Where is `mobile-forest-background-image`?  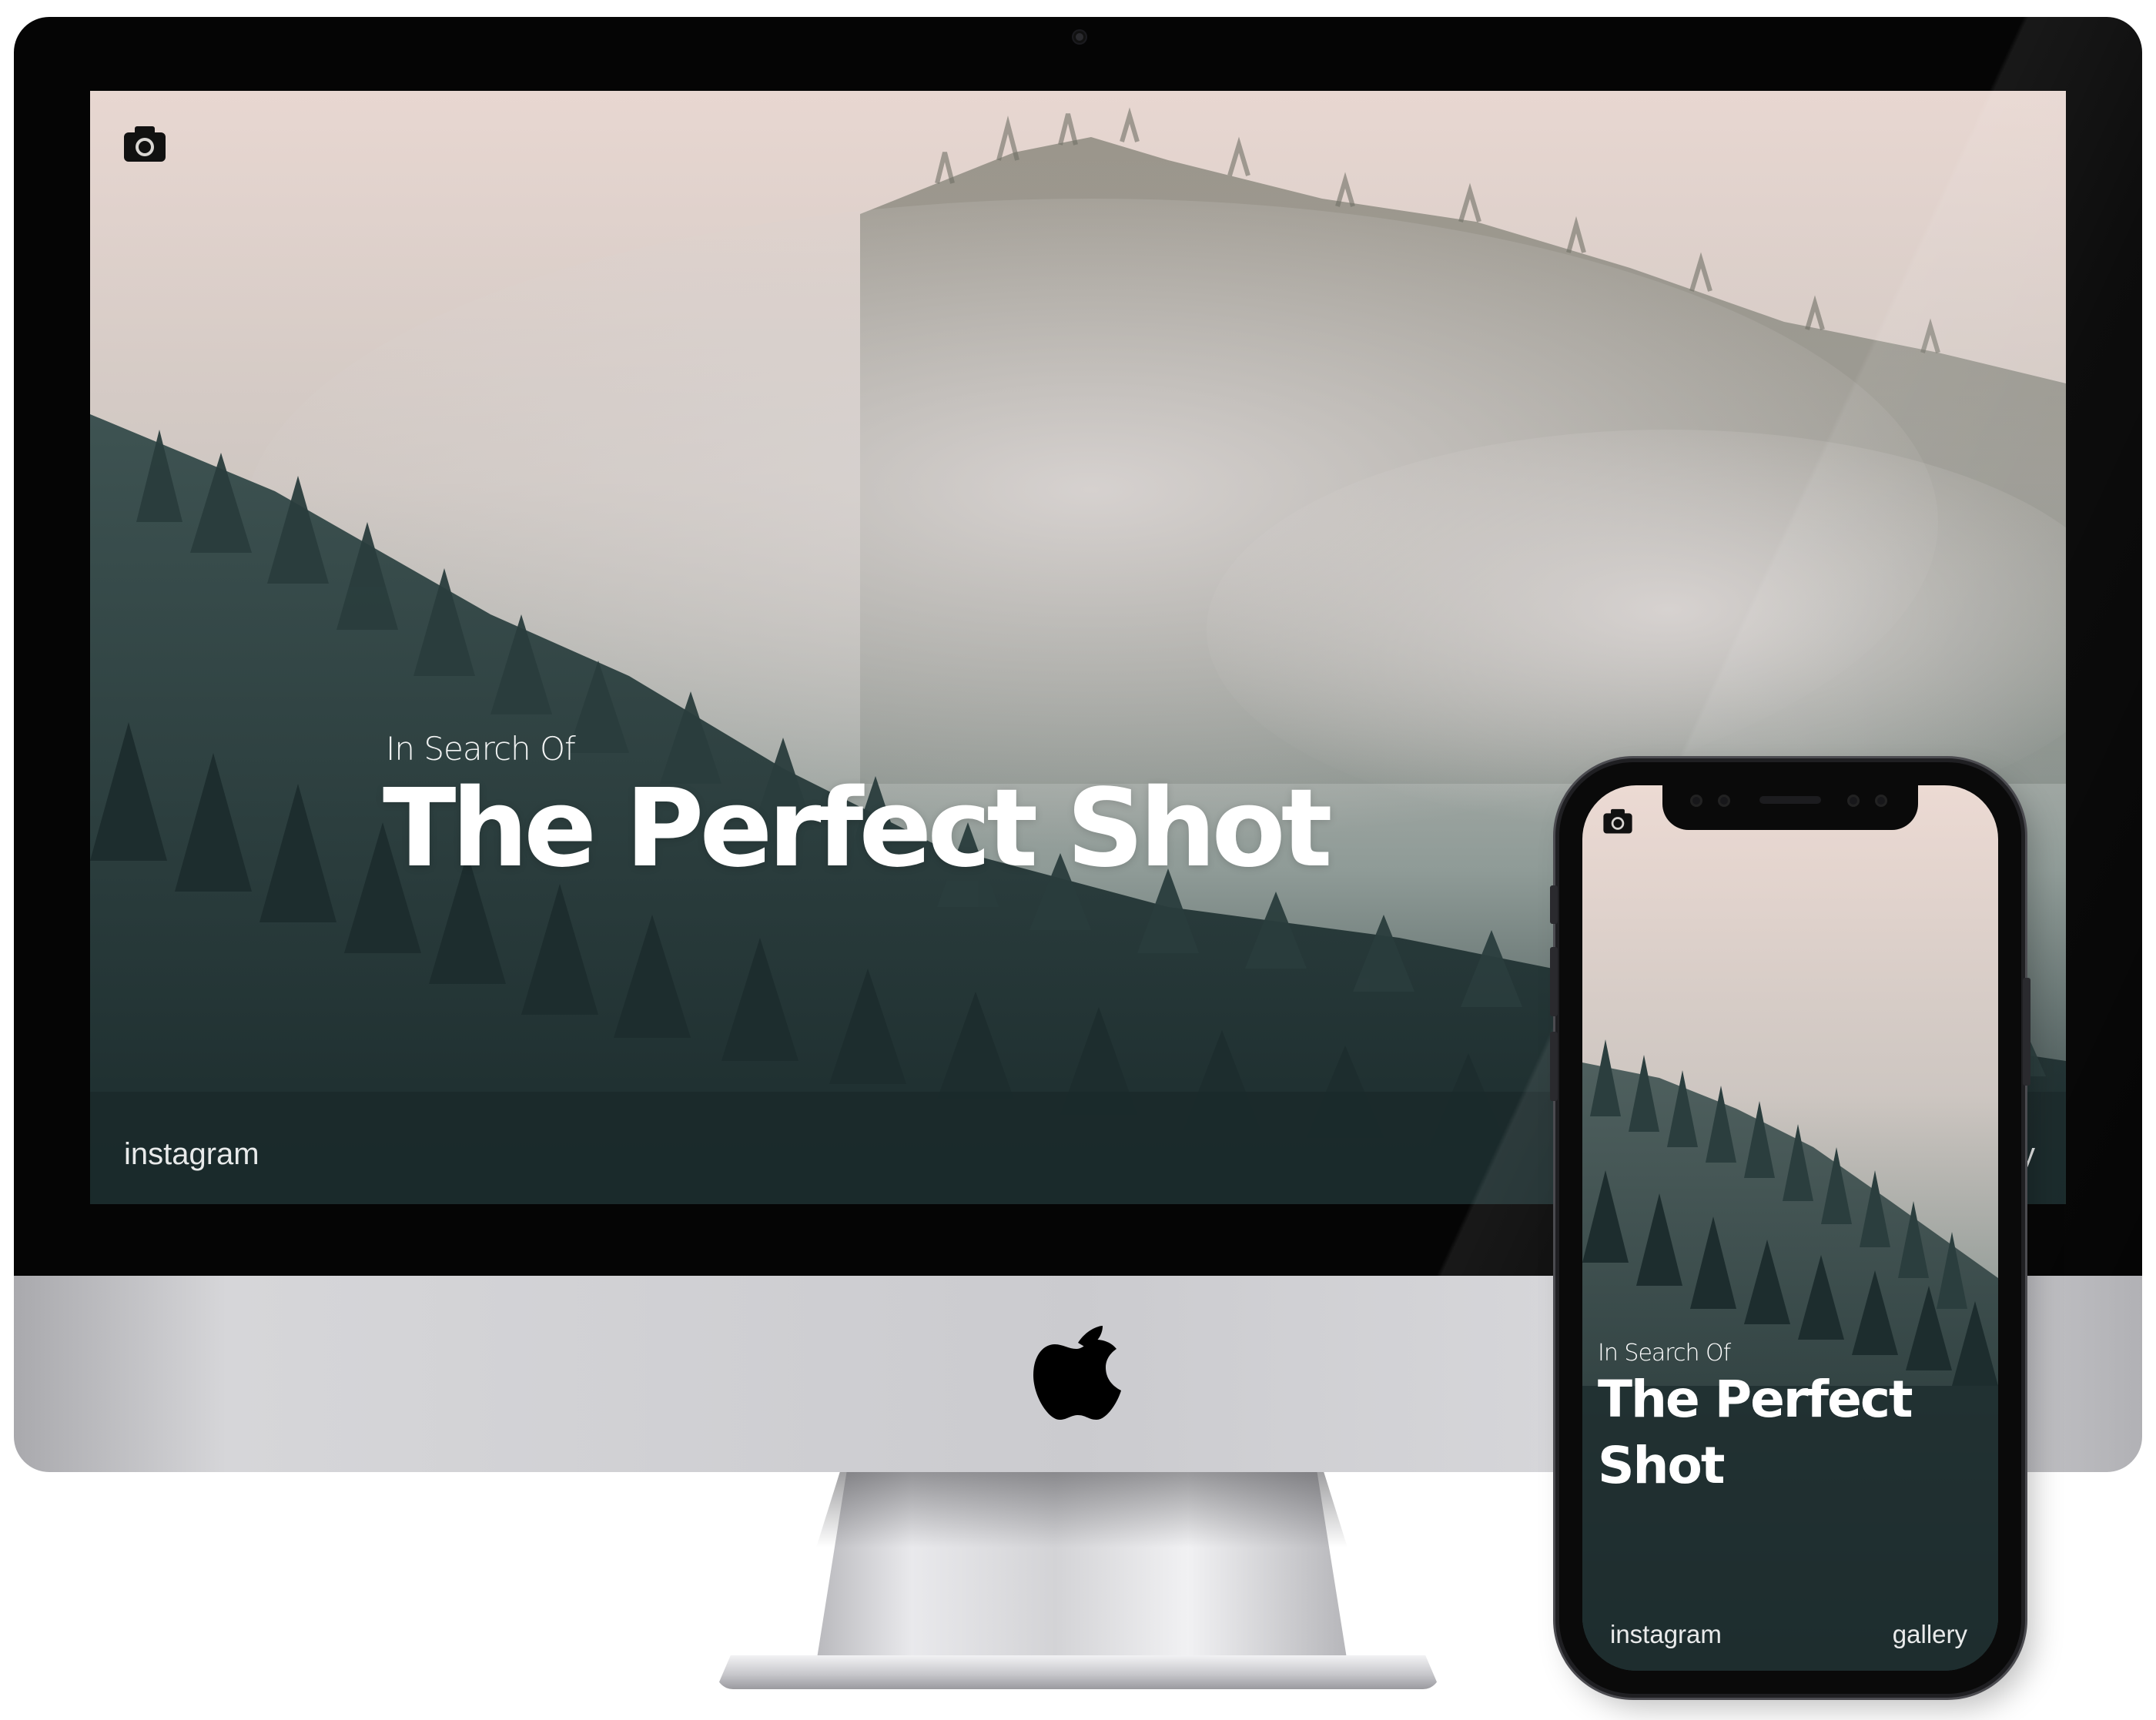
mobile-forest-background-image is located at coordinates (1790, 1228).